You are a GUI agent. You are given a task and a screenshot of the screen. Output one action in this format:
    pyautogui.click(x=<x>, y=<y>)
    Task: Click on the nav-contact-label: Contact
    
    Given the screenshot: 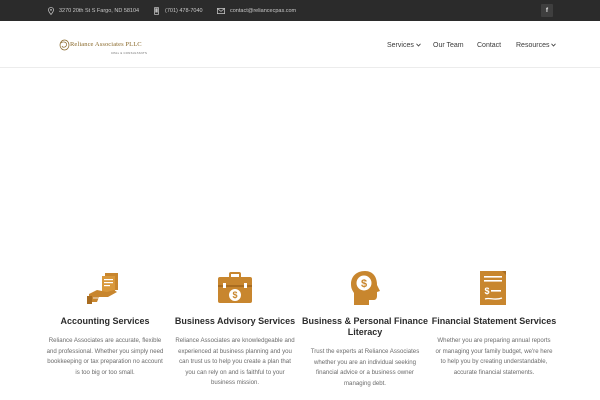 What is the action you would take?
    pyautogui.click(x=489, y=45)
    